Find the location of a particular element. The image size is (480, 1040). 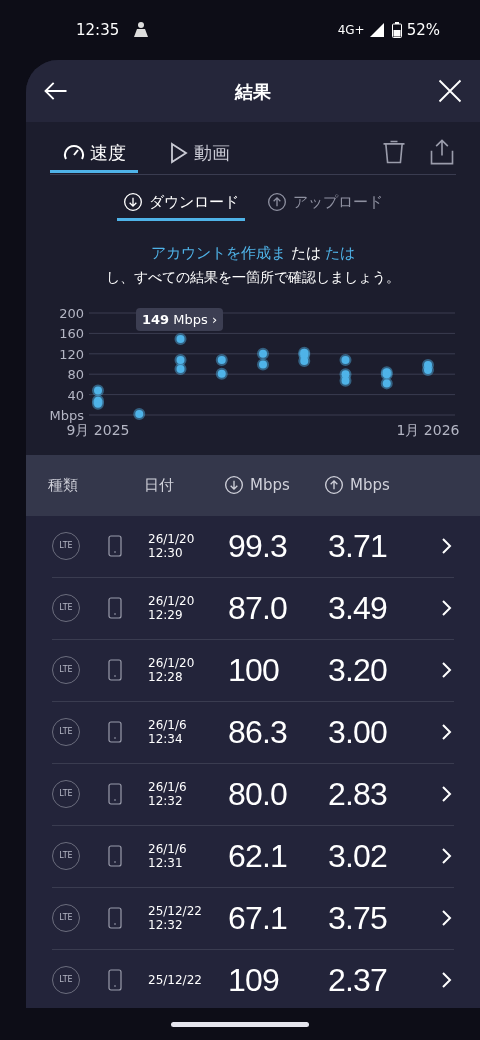

y-axis-label: 120 is located at coordinates (71, 354).